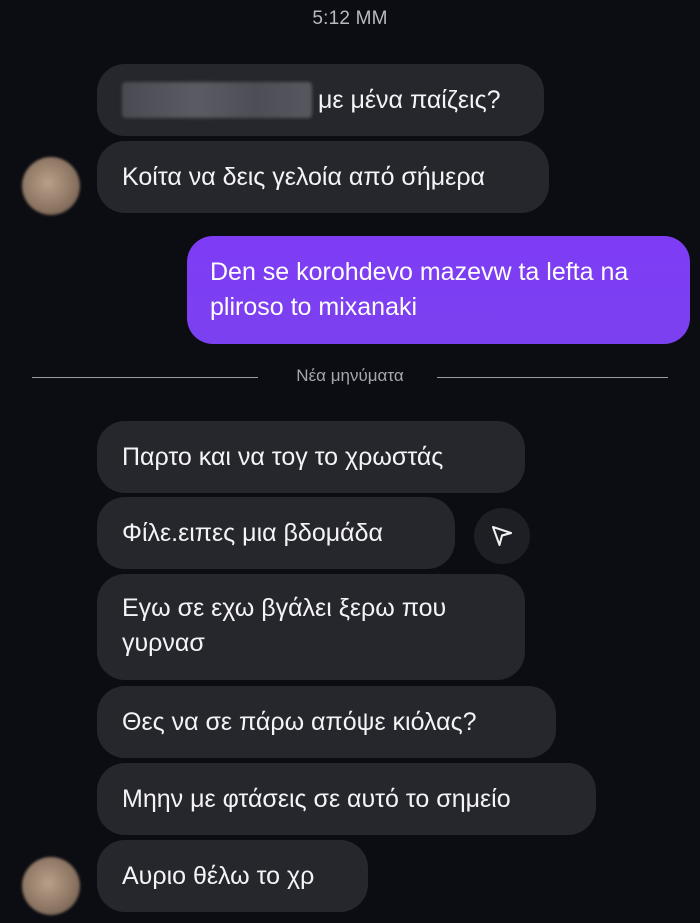 The height and width of the screenshot is (923, 700). I want to click on divider-line-right, so click(552, 377).